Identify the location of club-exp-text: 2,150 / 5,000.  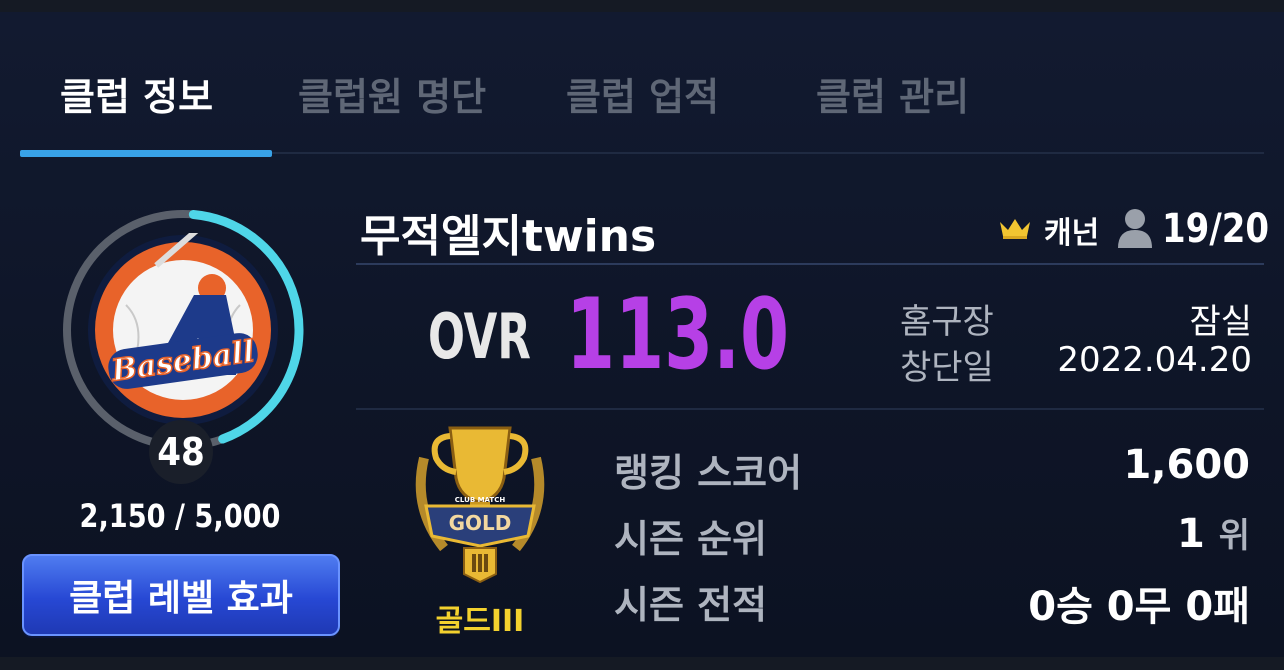
(180, 516).